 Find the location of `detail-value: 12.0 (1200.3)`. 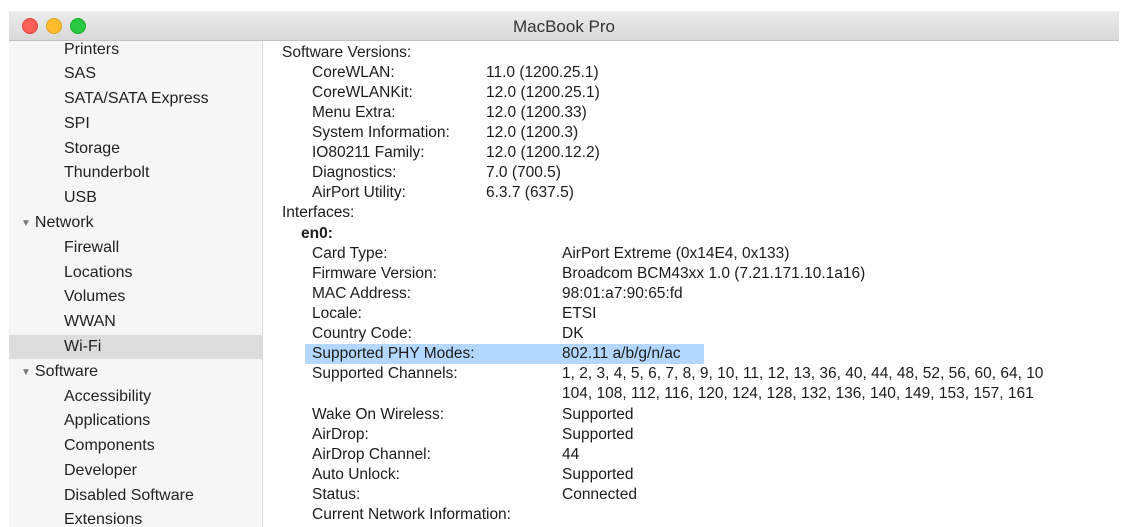

detail-value: 12.0 (1200.3) is located at coordinates (532, 132).